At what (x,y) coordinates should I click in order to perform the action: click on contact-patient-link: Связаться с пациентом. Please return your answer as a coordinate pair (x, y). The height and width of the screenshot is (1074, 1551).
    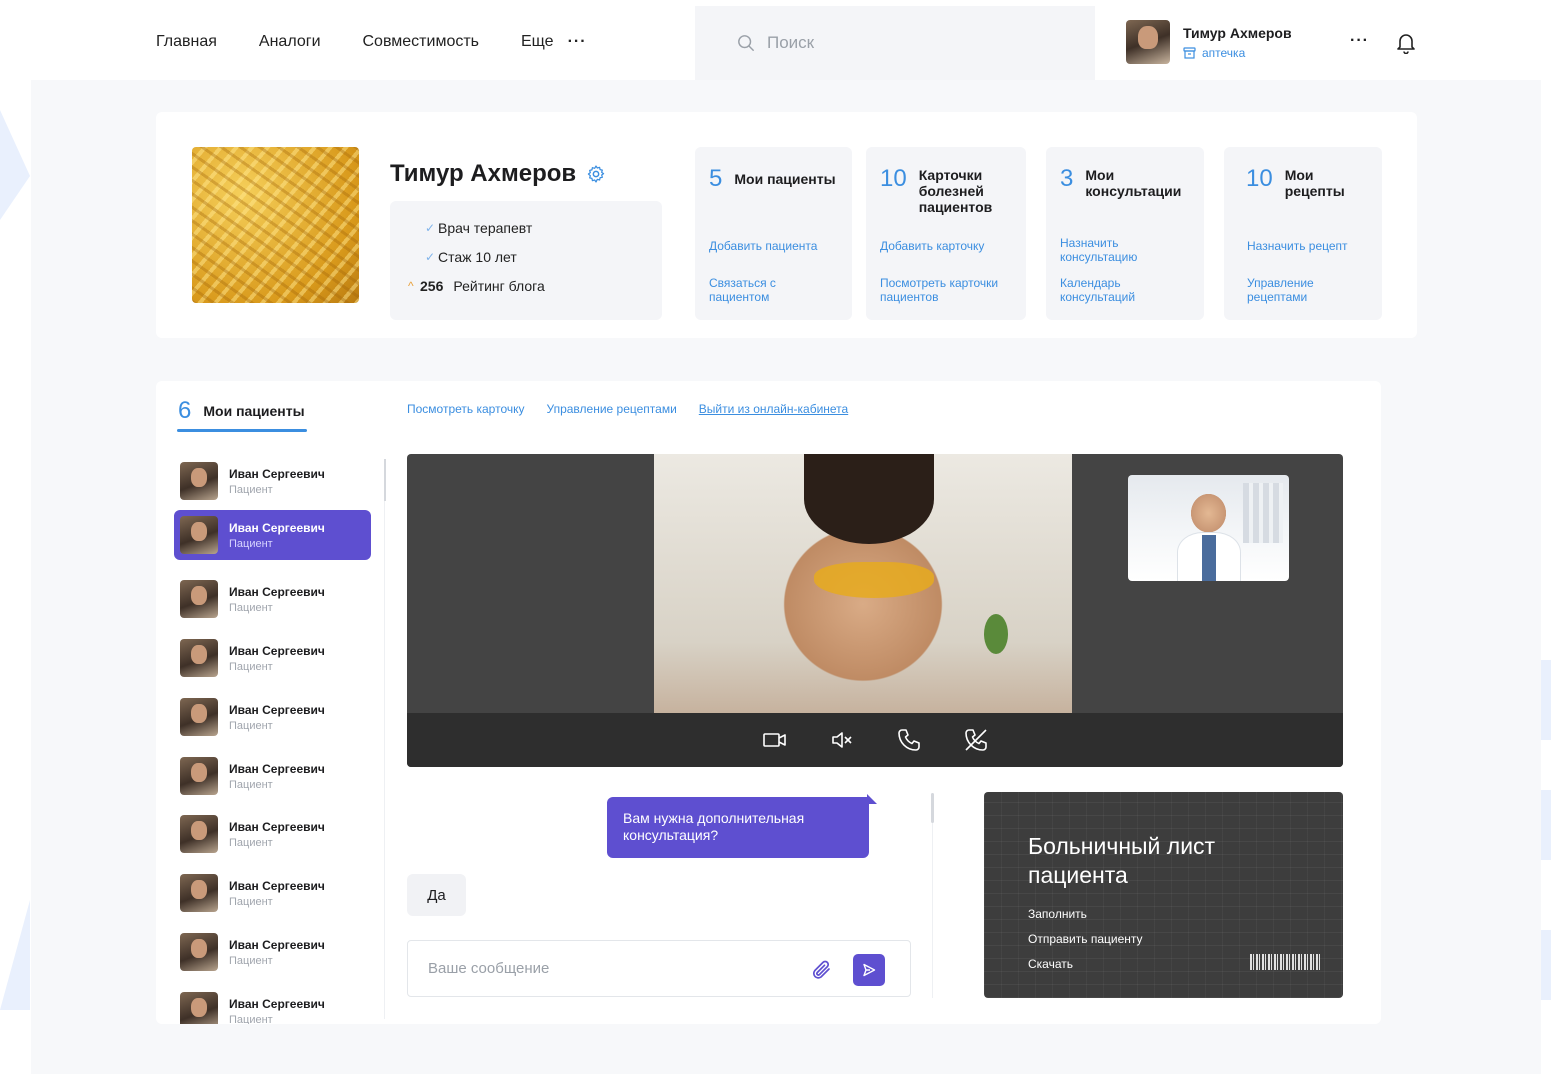
    Looking at the image, I should click on (759, 290).